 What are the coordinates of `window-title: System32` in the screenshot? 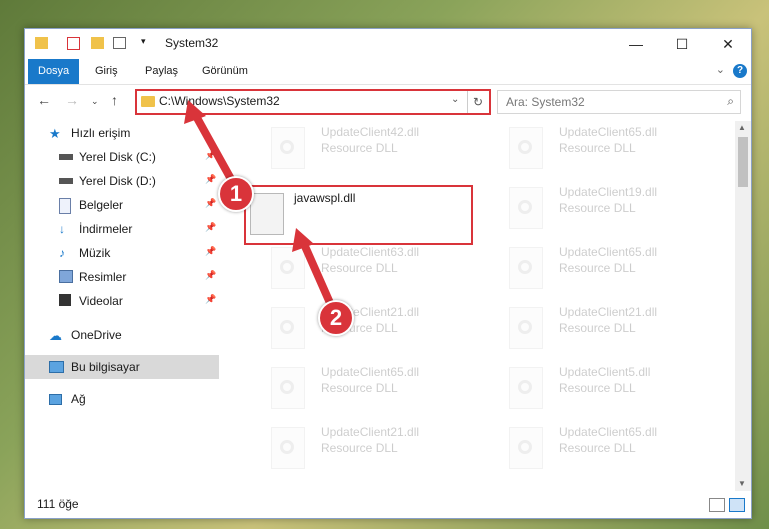 It's located at (192, 43).